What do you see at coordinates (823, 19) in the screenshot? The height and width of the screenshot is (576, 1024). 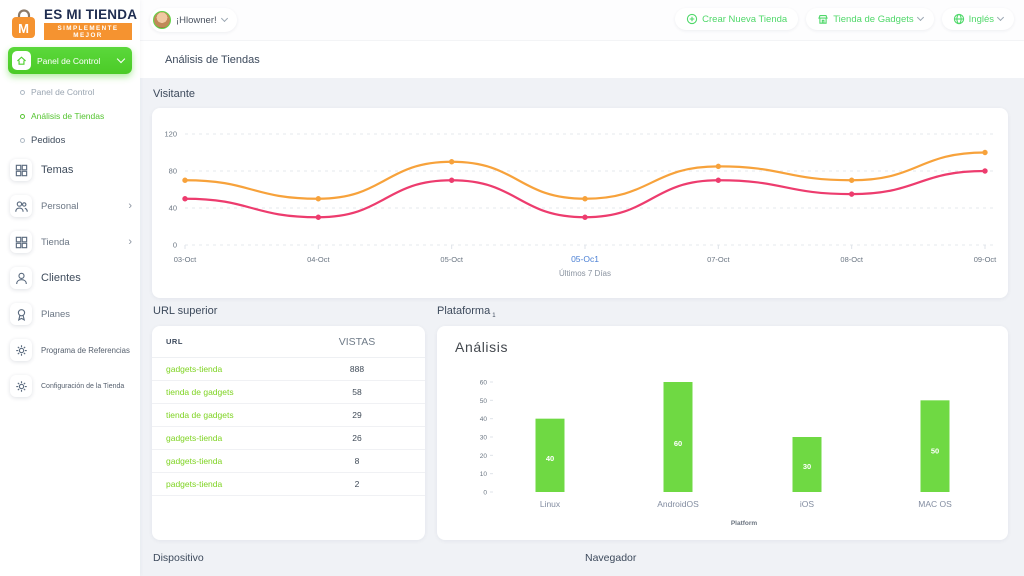 I see `store-icon` at bounding box center [823, 19].